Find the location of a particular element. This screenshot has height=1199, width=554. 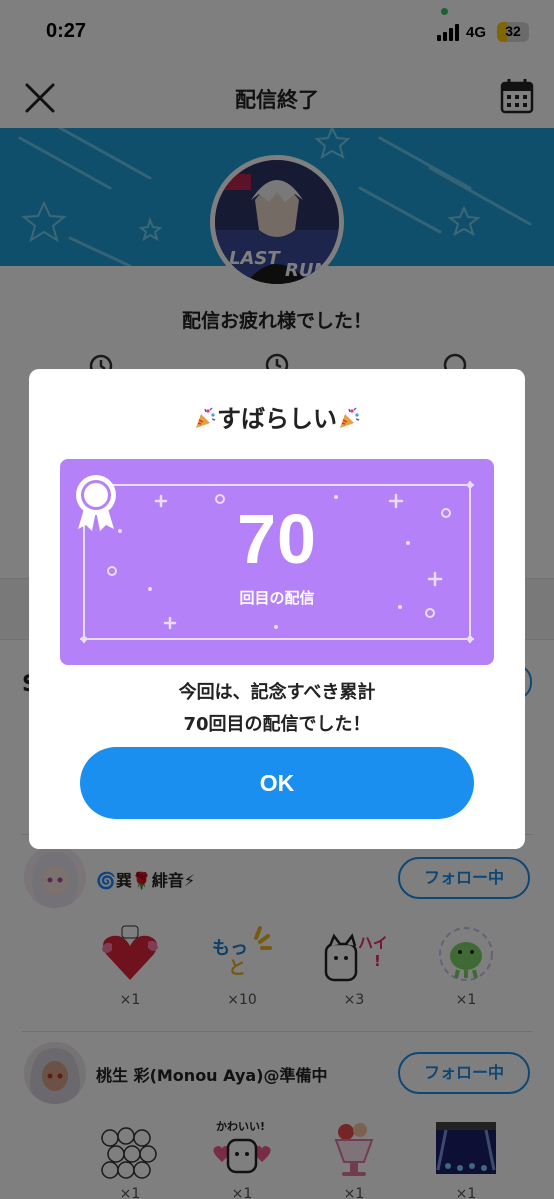

dialog-message: 今回は、記念すべき累計 70回目の配信でした！ is located at coordinates (277, 709).